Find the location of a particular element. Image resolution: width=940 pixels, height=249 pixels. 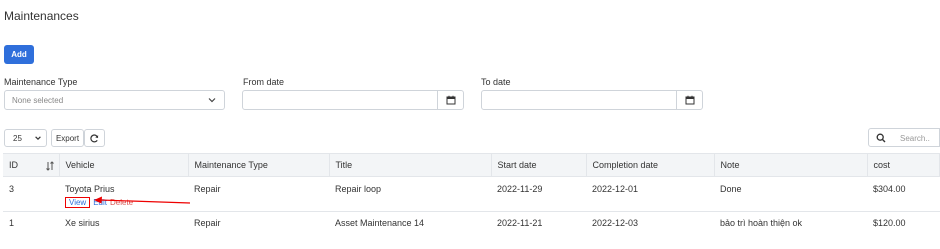

edit-link: Edit is located at coordinates (100, 202).